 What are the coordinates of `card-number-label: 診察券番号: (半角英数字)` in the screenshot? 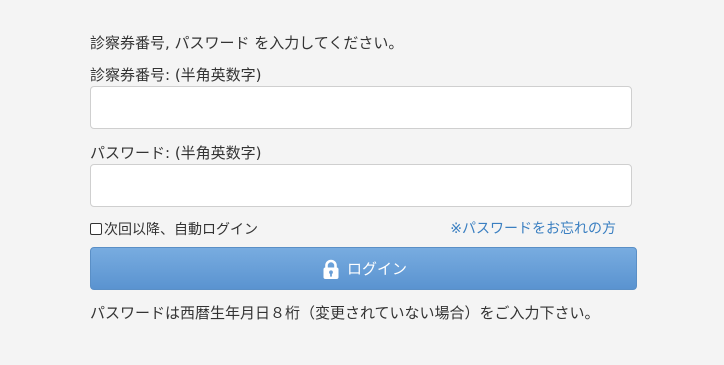 It's located at (176, 75).